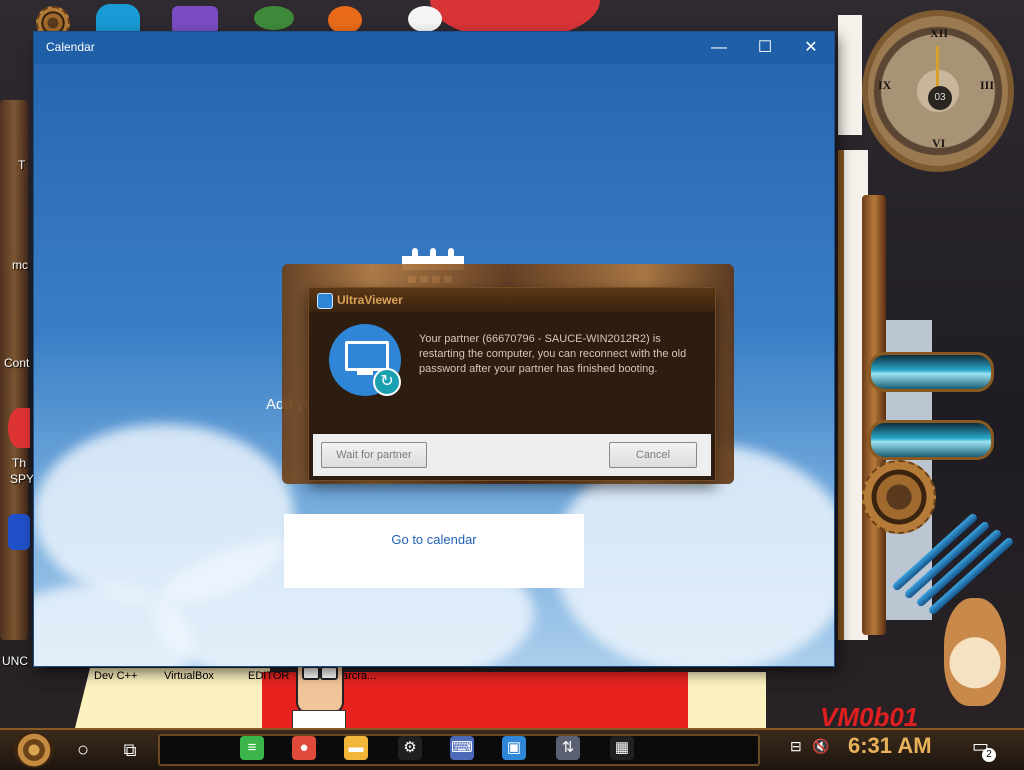 The image size is (1024, 770). What do you see at coordinates (19, 532) in the screenshot?
I see `shortcut-icon` at bounding box center [19, 532].